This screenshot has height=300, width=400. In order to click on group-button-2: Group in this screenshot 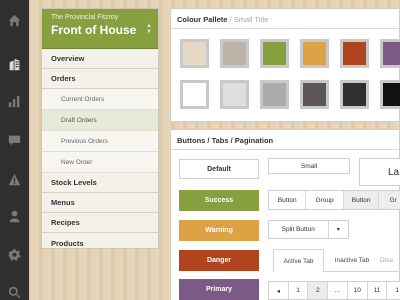, I will do `click(325, 200)`.